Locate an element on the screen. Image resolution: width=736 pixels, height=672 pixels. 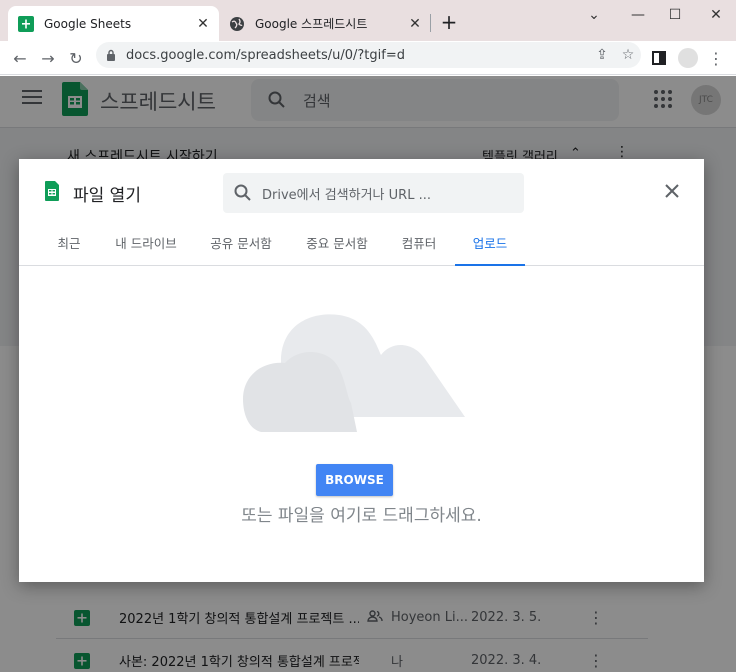
tab-starred: 중요 문서함 is located at coordinates (337, 245).